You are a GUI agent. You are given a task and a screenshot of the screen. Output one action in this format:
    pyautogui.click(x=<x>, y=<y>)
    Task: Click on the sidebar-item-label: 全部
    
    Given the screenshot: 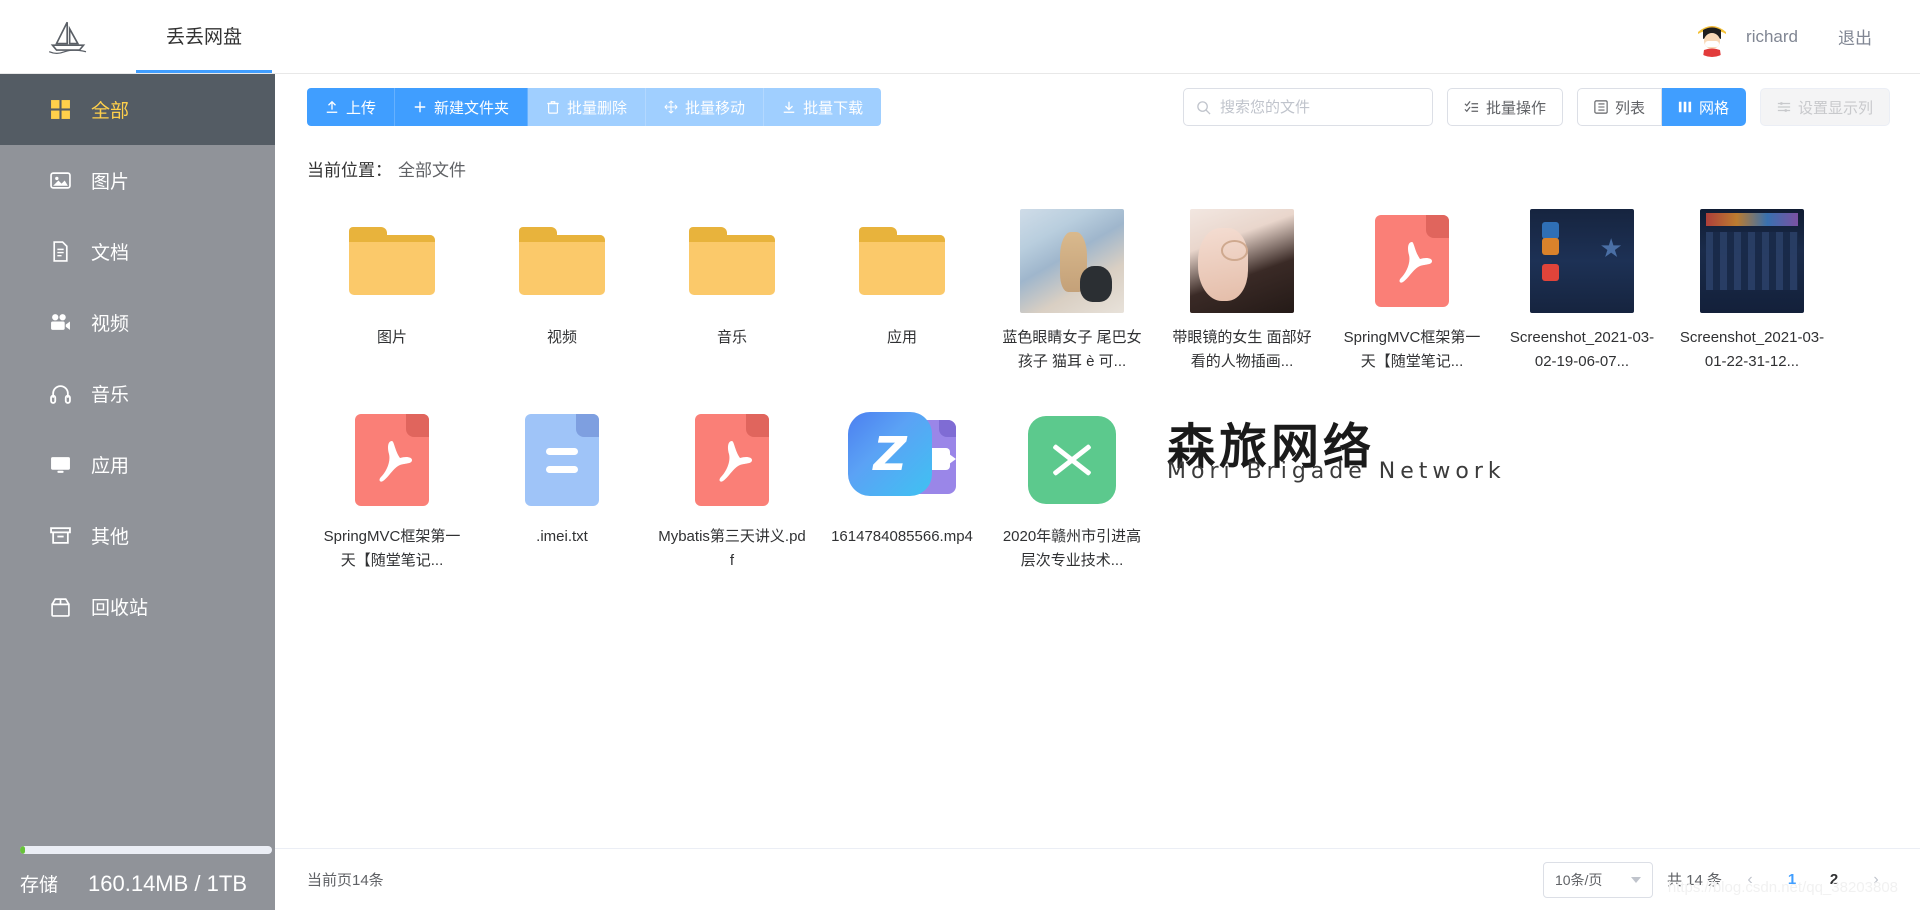 What is the action you would take?
    pyautogui.click(x=110, y=111)
    